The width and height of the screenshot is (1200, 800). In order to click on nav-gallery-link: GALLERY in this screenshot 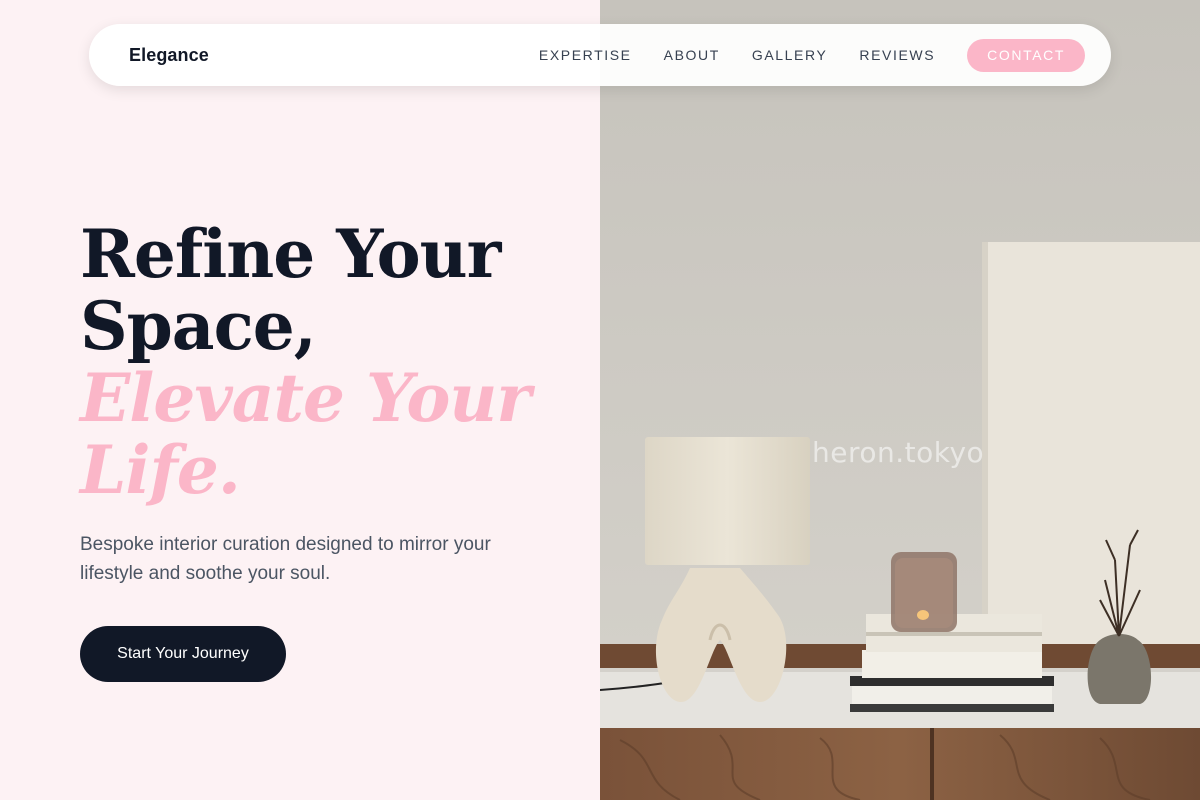, I will do `click(790, 55)`.